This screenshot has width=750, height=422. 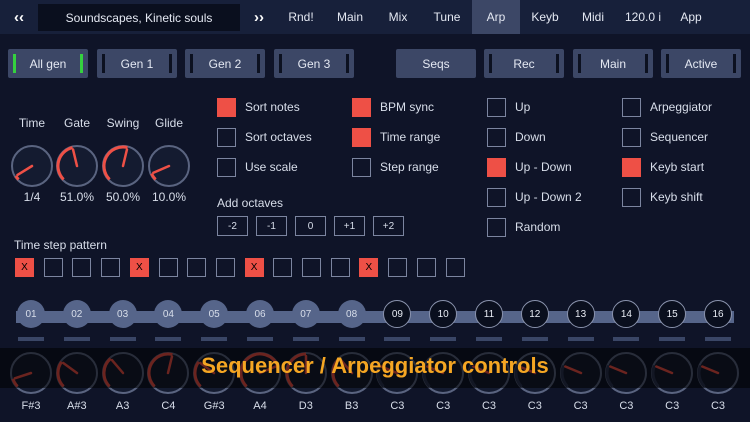 I want to click on rec-button: Rec, so click(x=524, y=63).